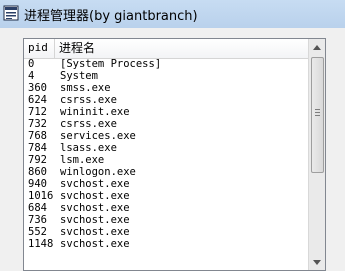  I want to click on scroll-down-button, so click(317, 262).